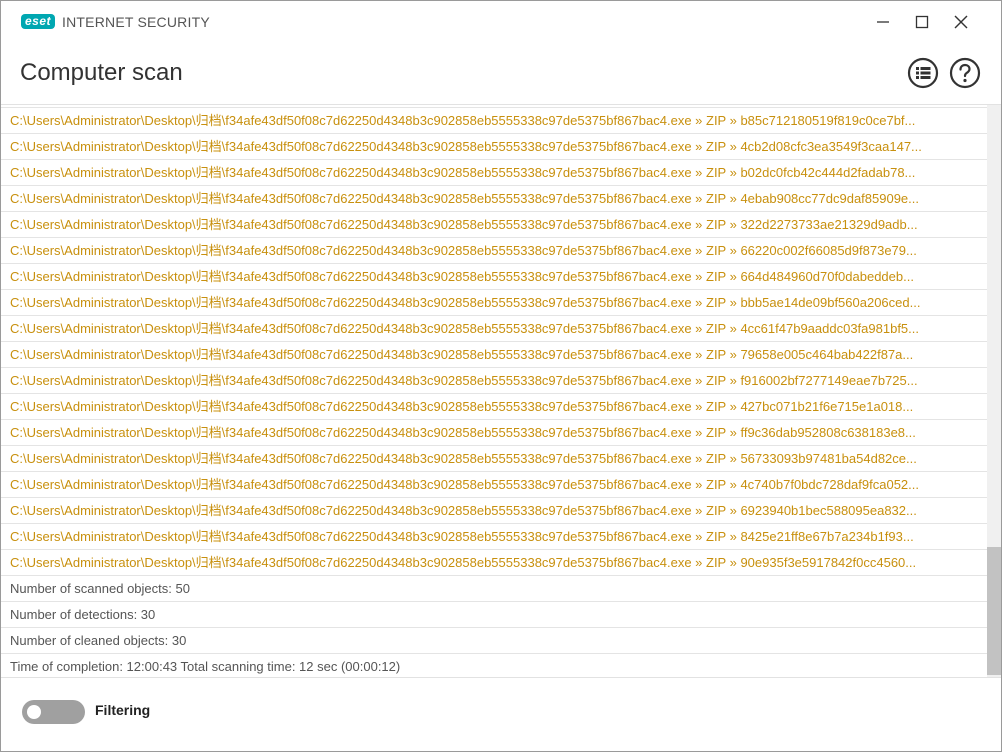  I want to click on product-name: INTERNET SECURITY, so click(136, 21).